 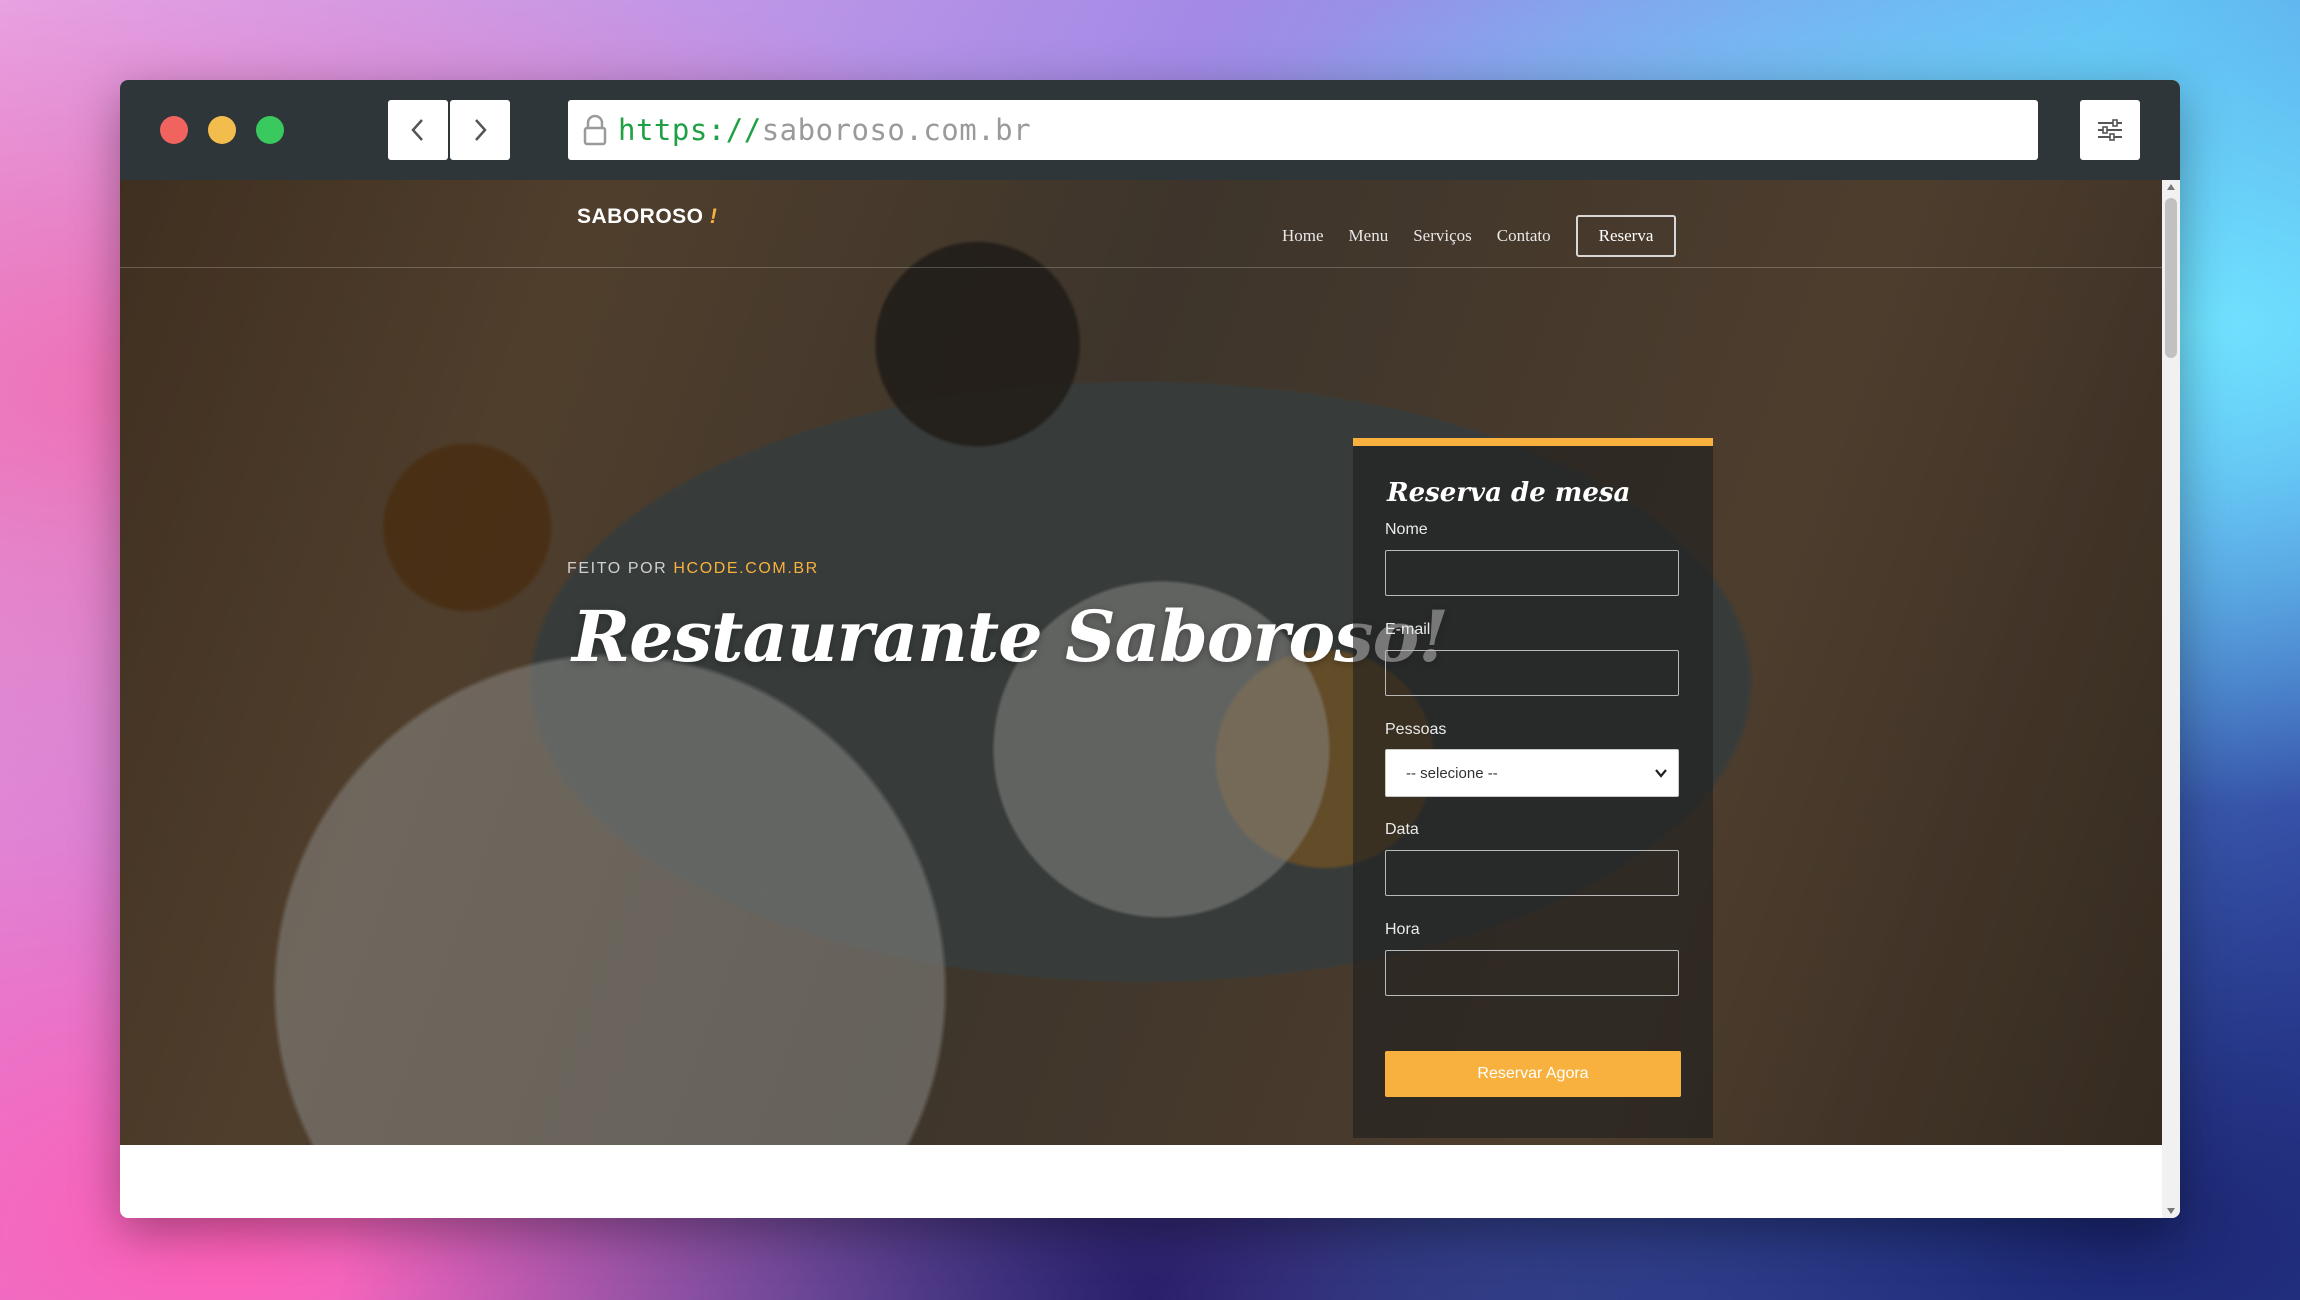 What do you see at coordinates (1532, 873) in the screenshot?
I see `date-input` at bounding box center [1532, 873].